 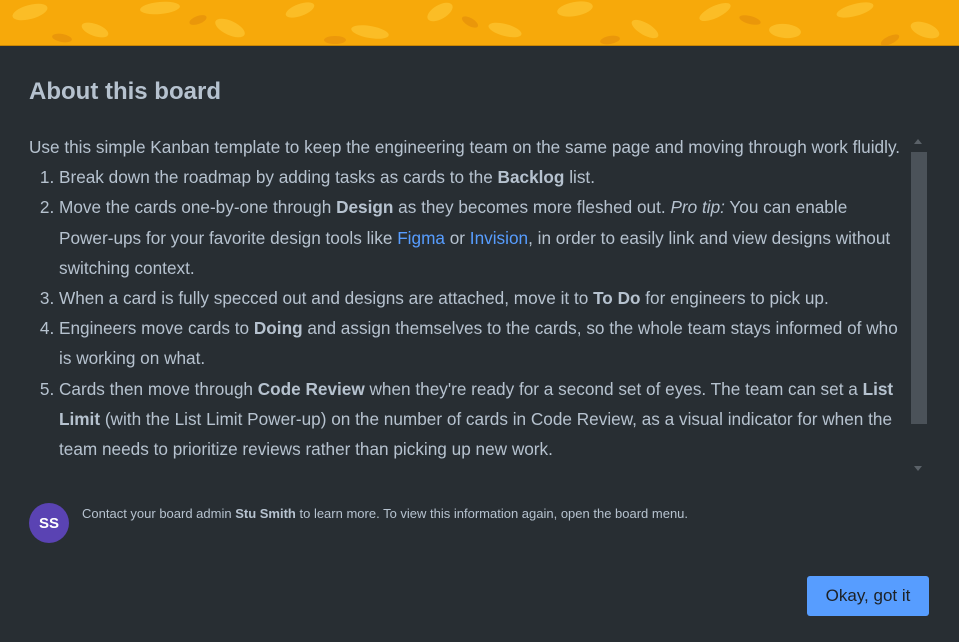 I want to click on dialog-title: About this board, so click(x=125, y=91).